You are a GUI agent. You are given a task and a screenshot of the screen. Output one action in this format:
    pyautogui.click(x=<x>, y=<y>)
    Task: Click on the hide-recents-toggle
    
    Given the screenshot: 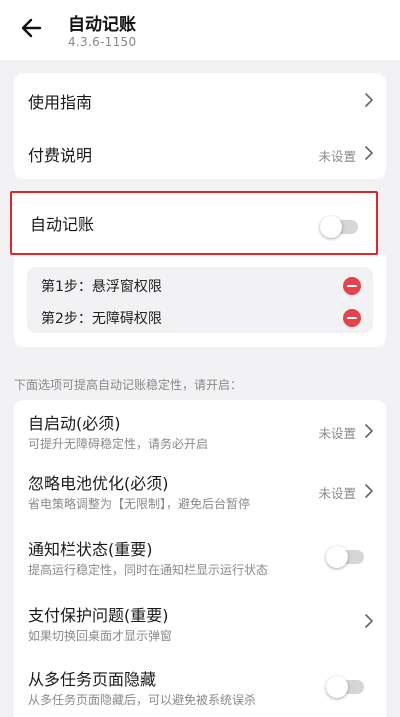 What is the action you would take?
    pyautogui.click(x=345, y=687)
    